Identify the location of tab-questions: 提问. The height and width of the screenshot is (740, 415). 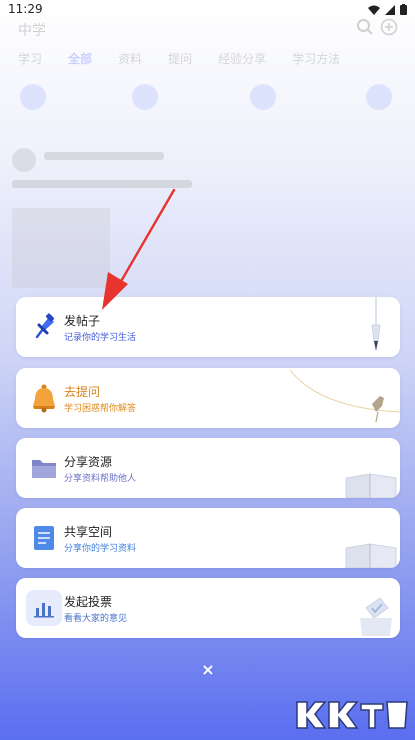
(180, 59).